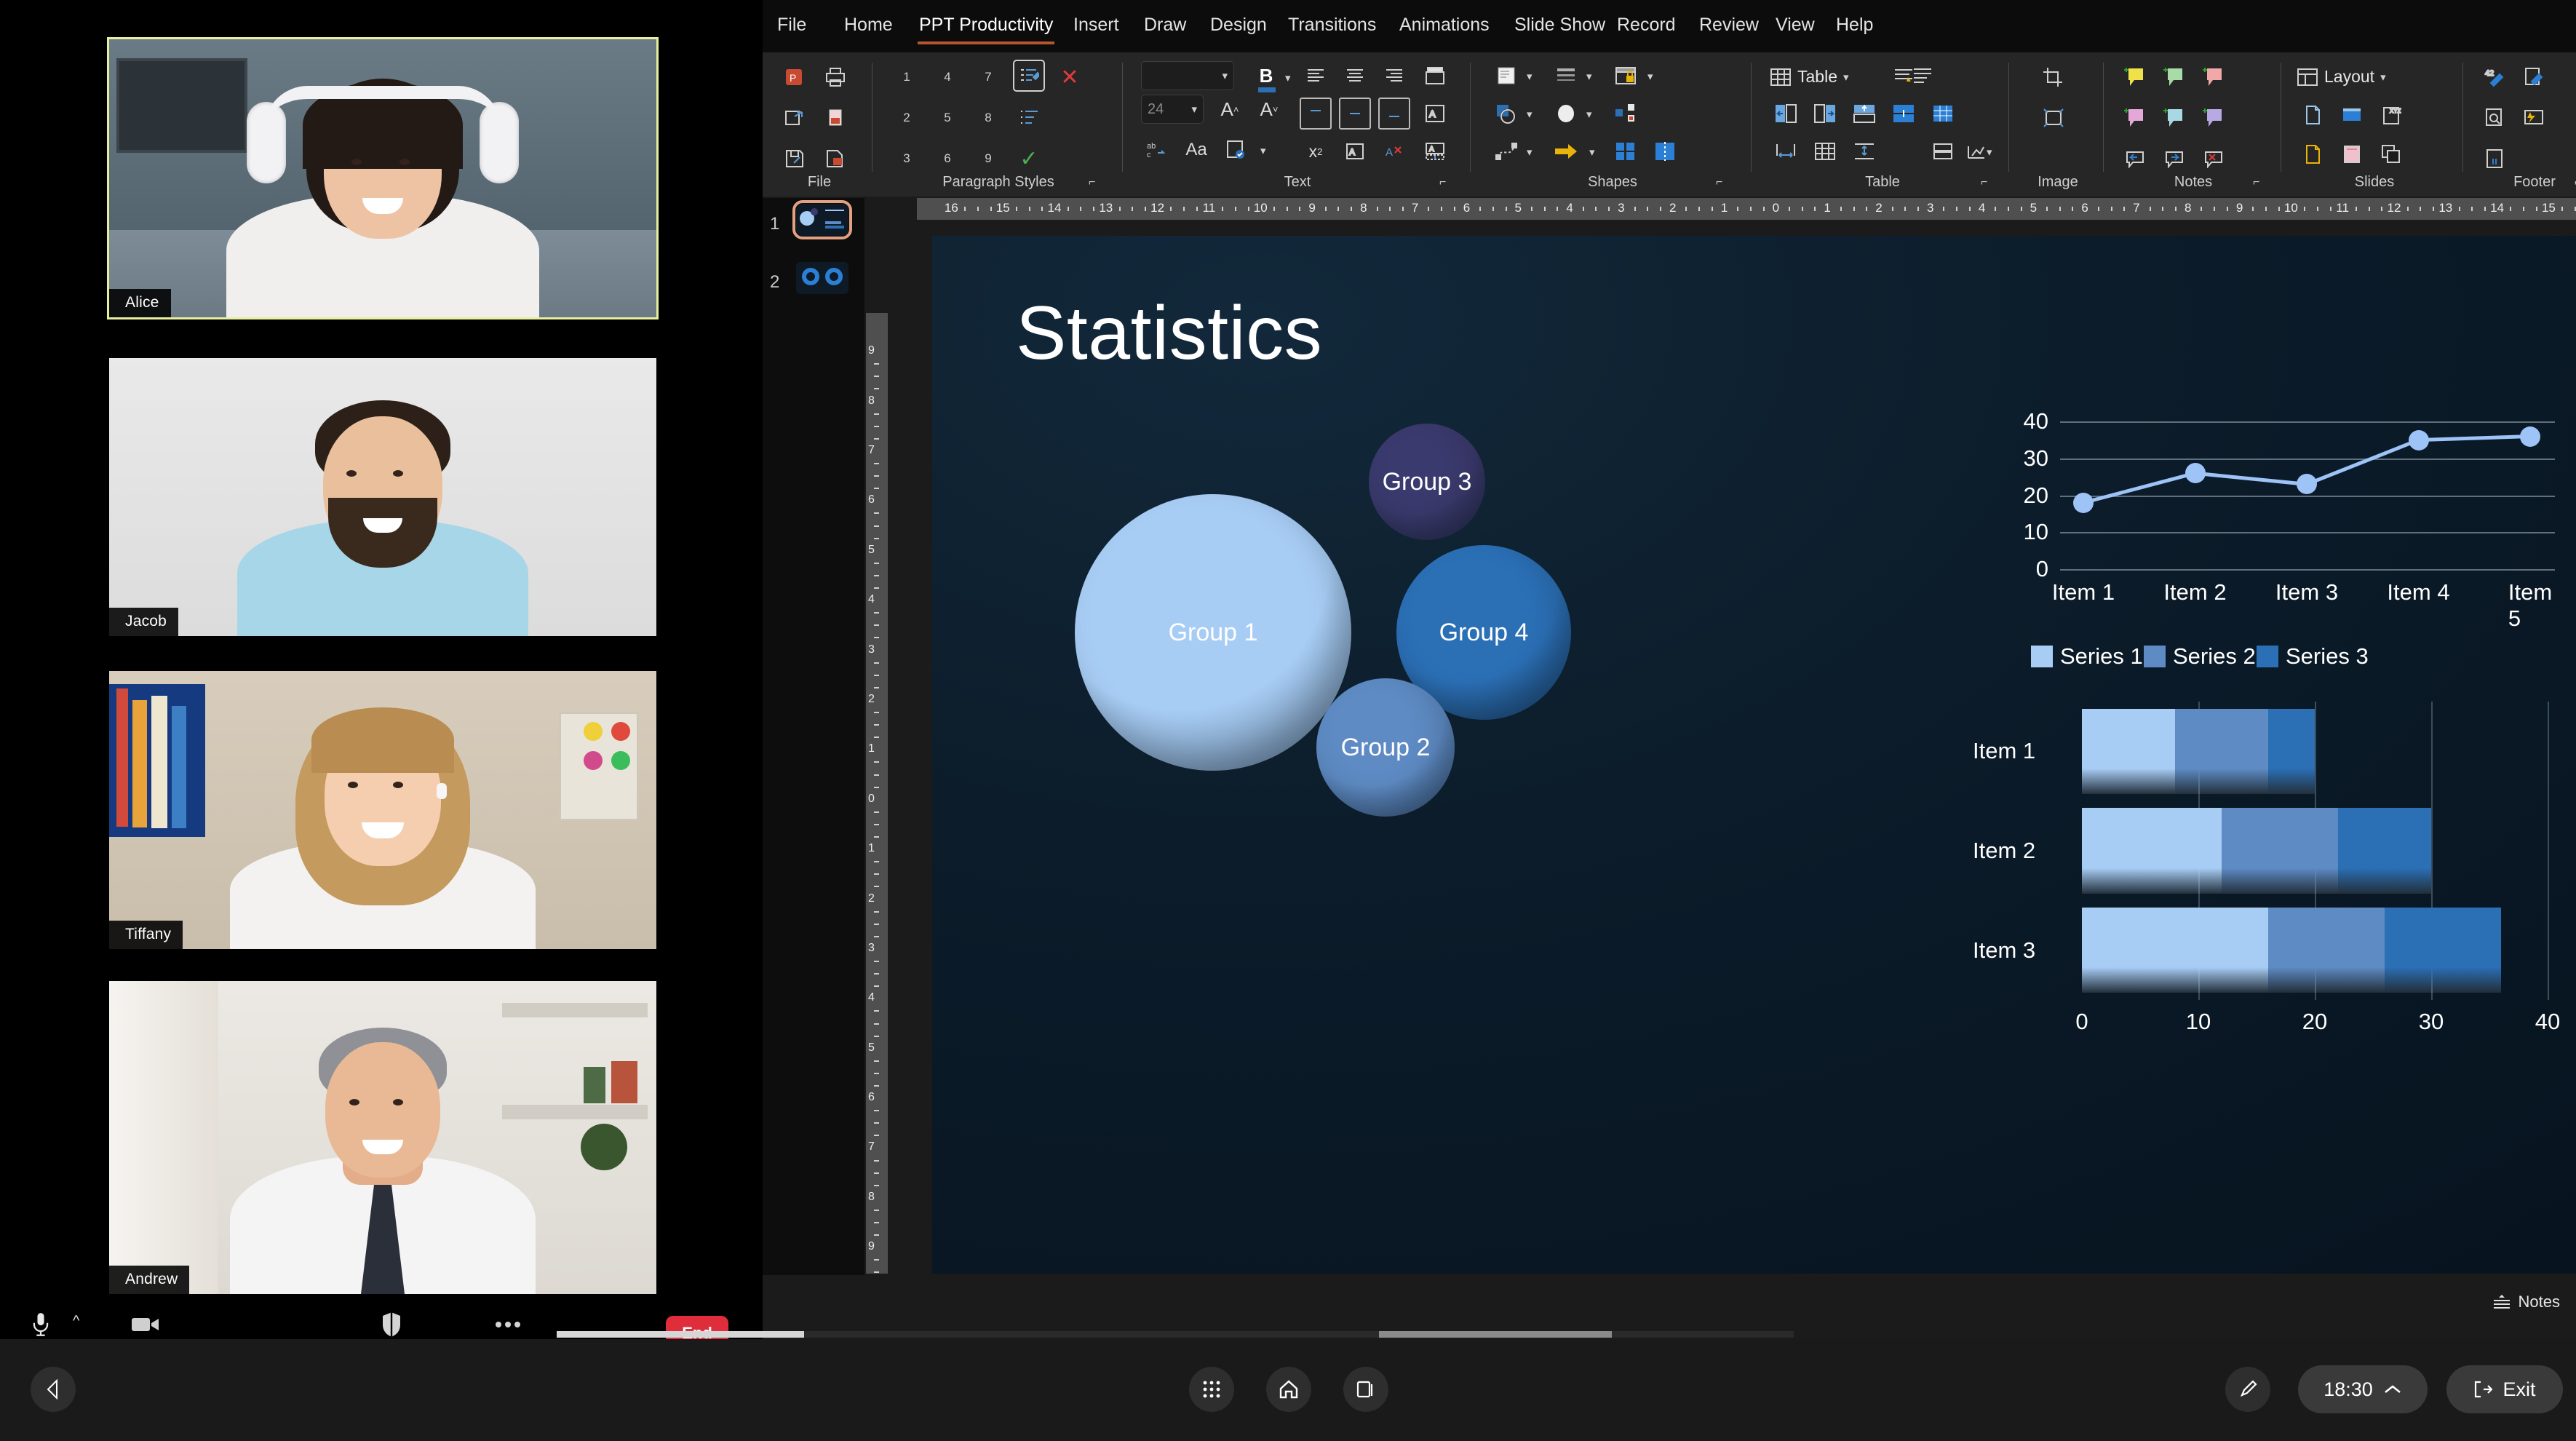  What do you see at coordinates (2313, 154) in the screenshot?
I see `slide-properties-icon` at bounding box center [2313, 154].